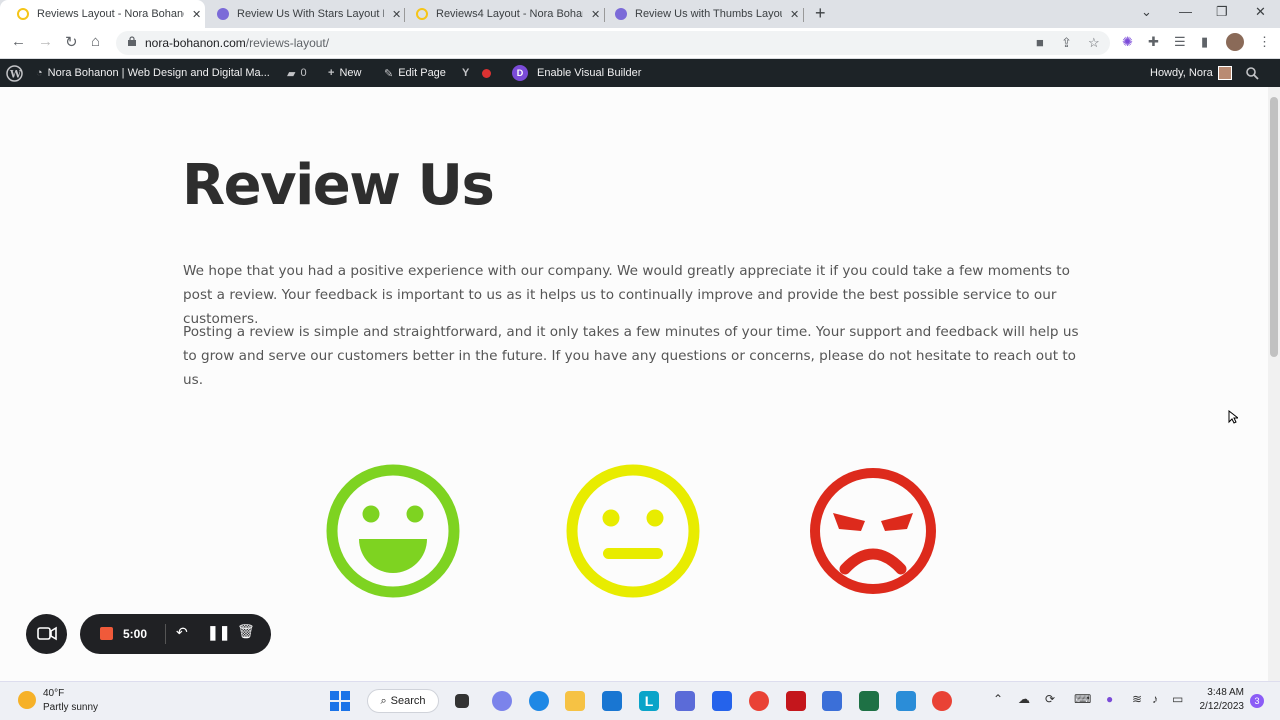 Image resolution: width=1280 pixels, height=720 pixels. Describe the element at coordinates (796, 701) in the screenshot. I see `acrobat-icon` at that location.